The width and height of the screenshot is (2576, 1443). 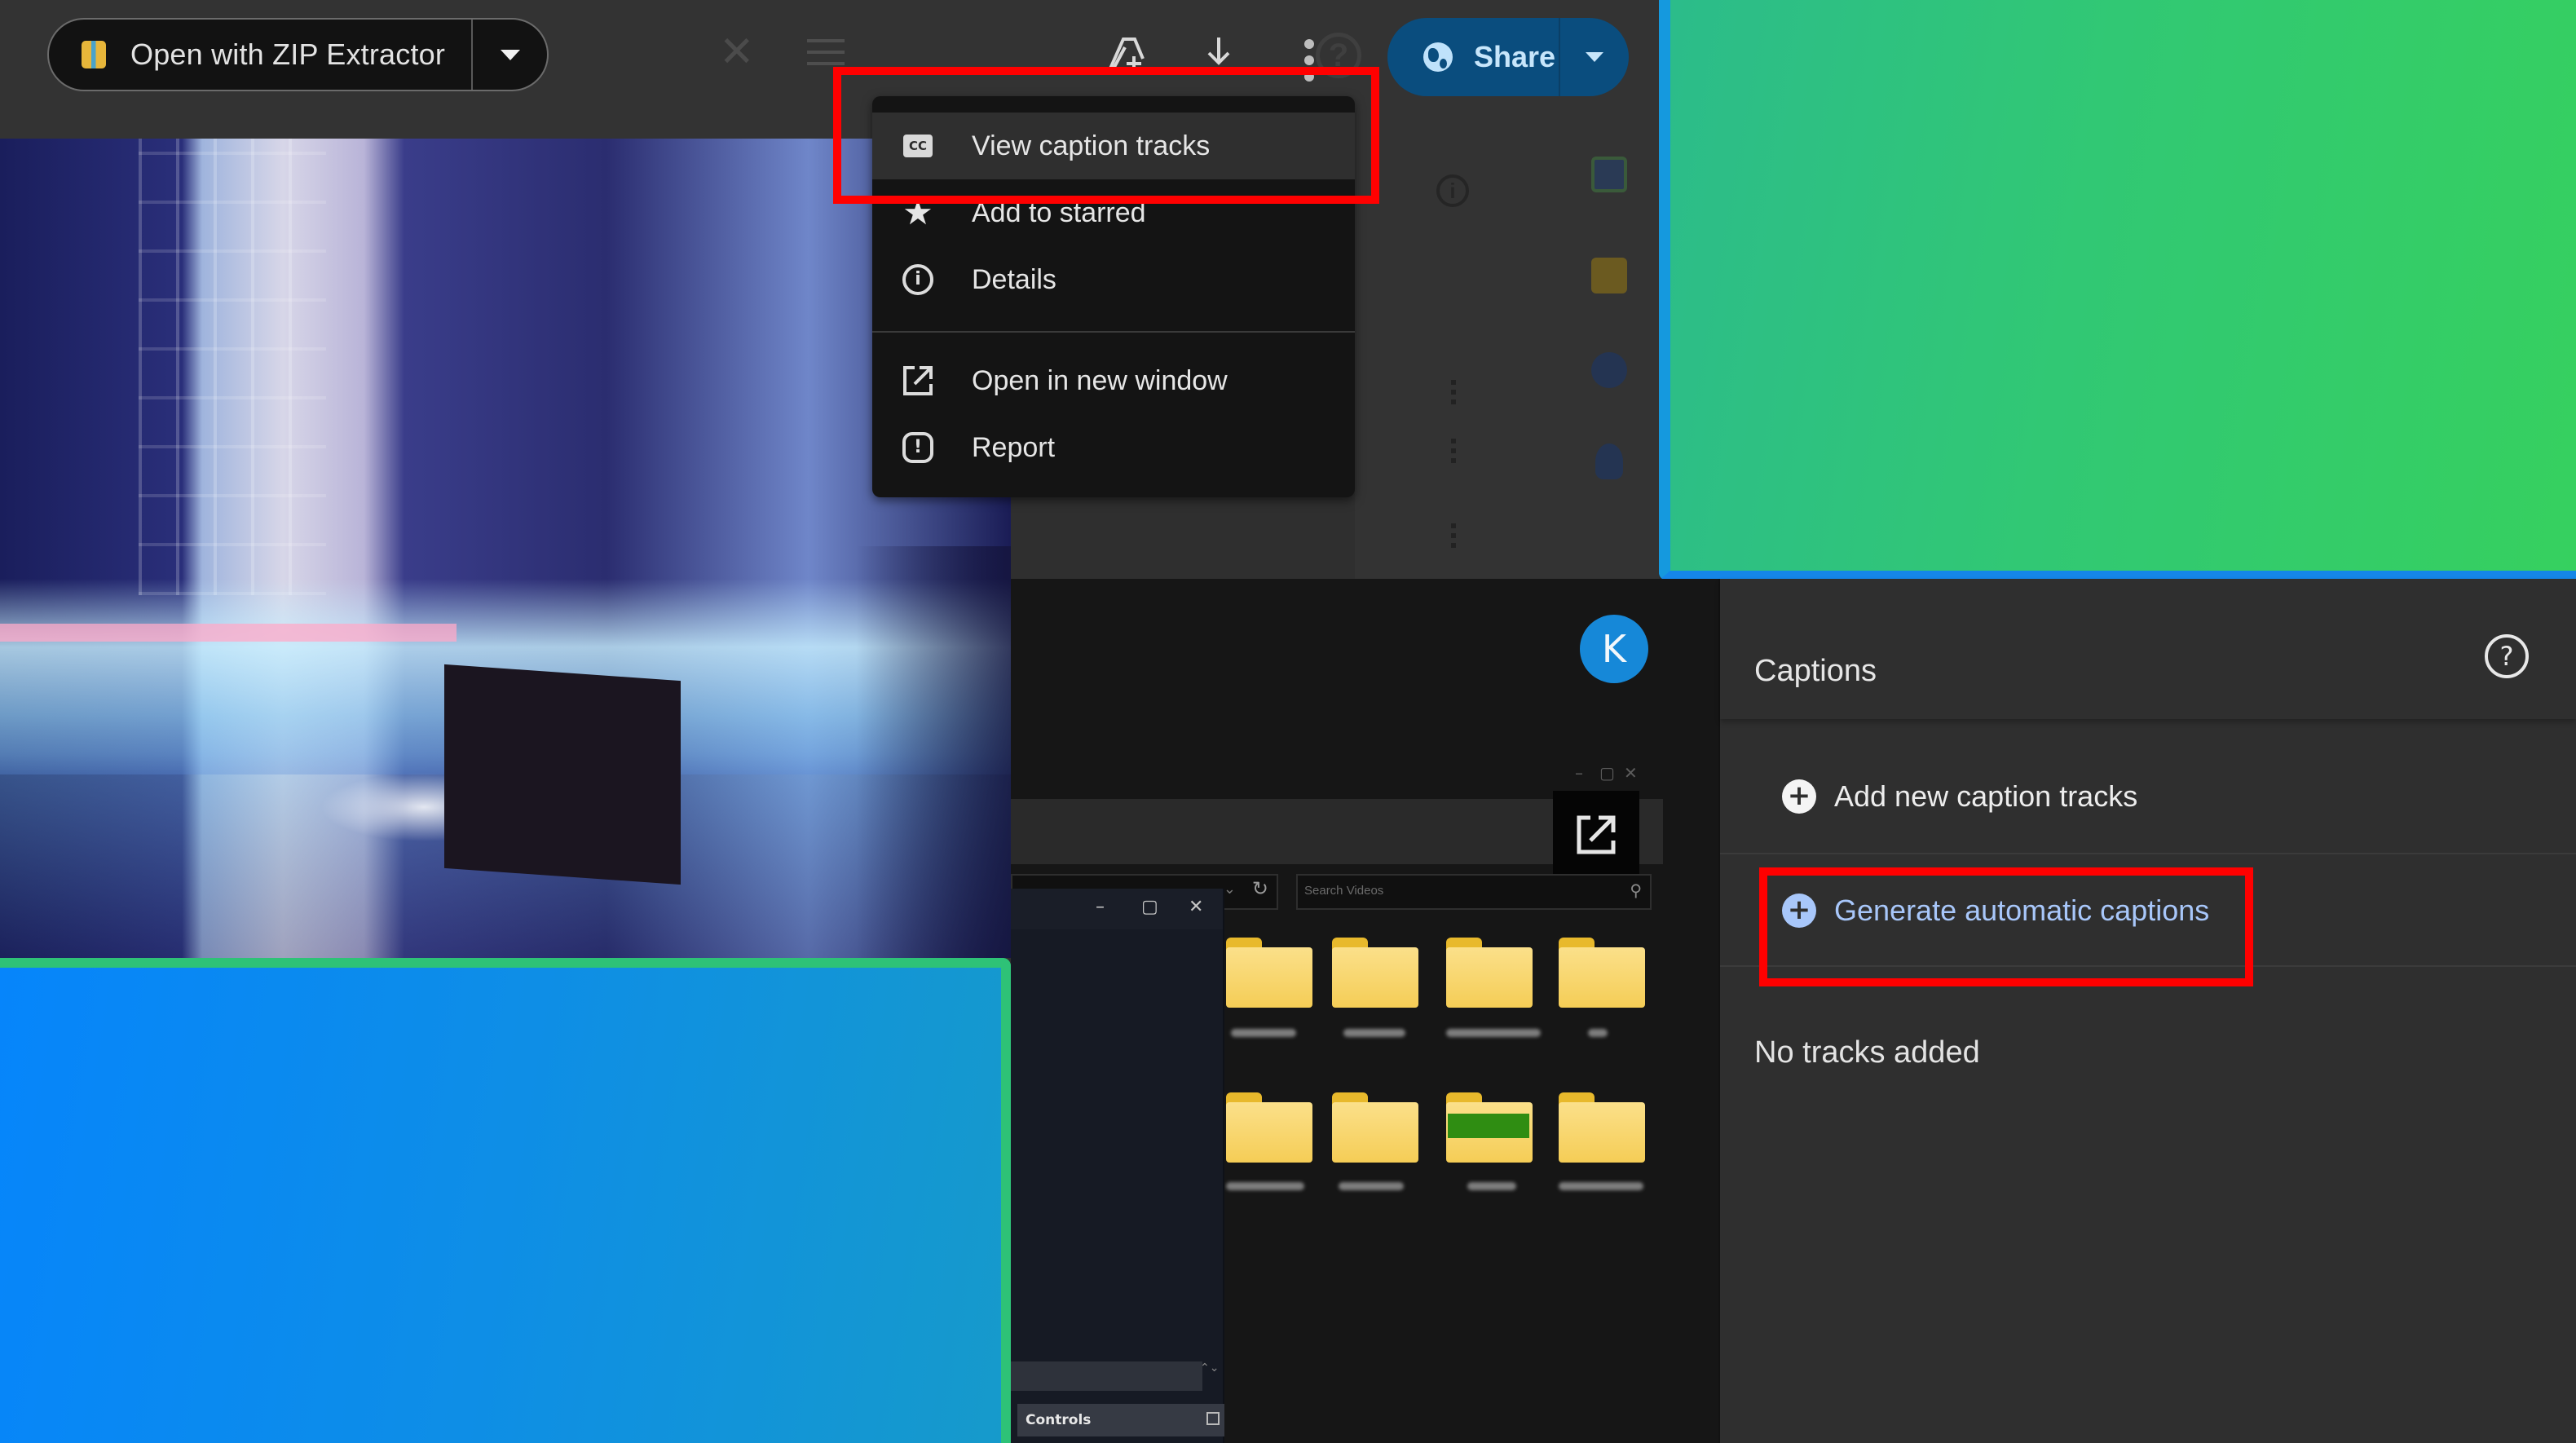 I want to click on menu-item-label: Add to starred, so click(x=1059, y=212).